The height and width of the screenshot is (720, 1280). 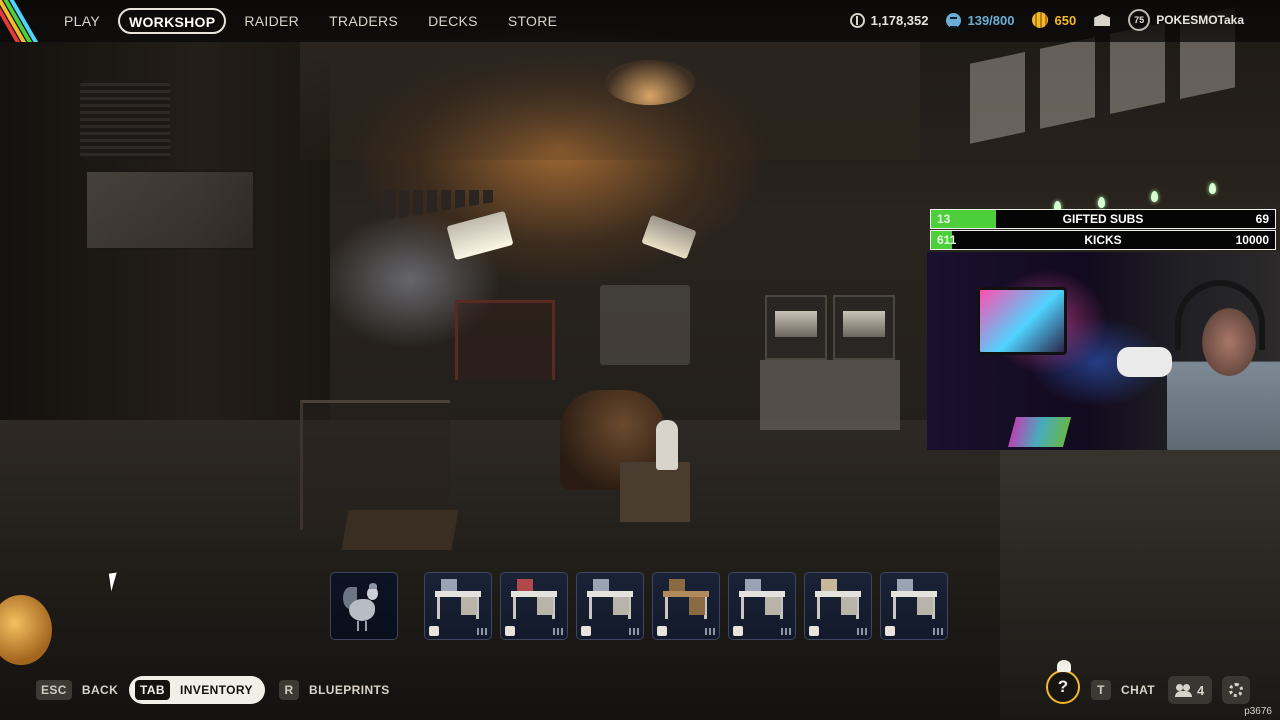 I want to click on r-key: R, so click(x=289, y=690).